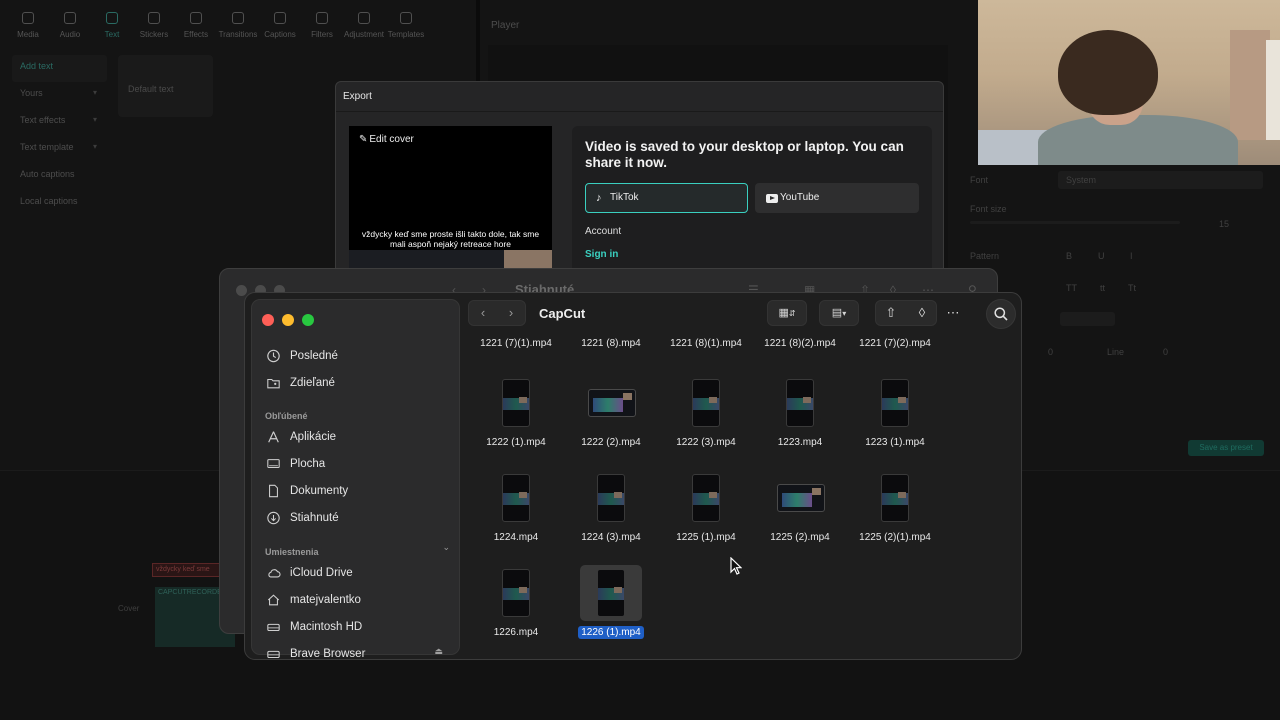  I want to click on capcut-menu-item: Auto captions, so click(59, 176).